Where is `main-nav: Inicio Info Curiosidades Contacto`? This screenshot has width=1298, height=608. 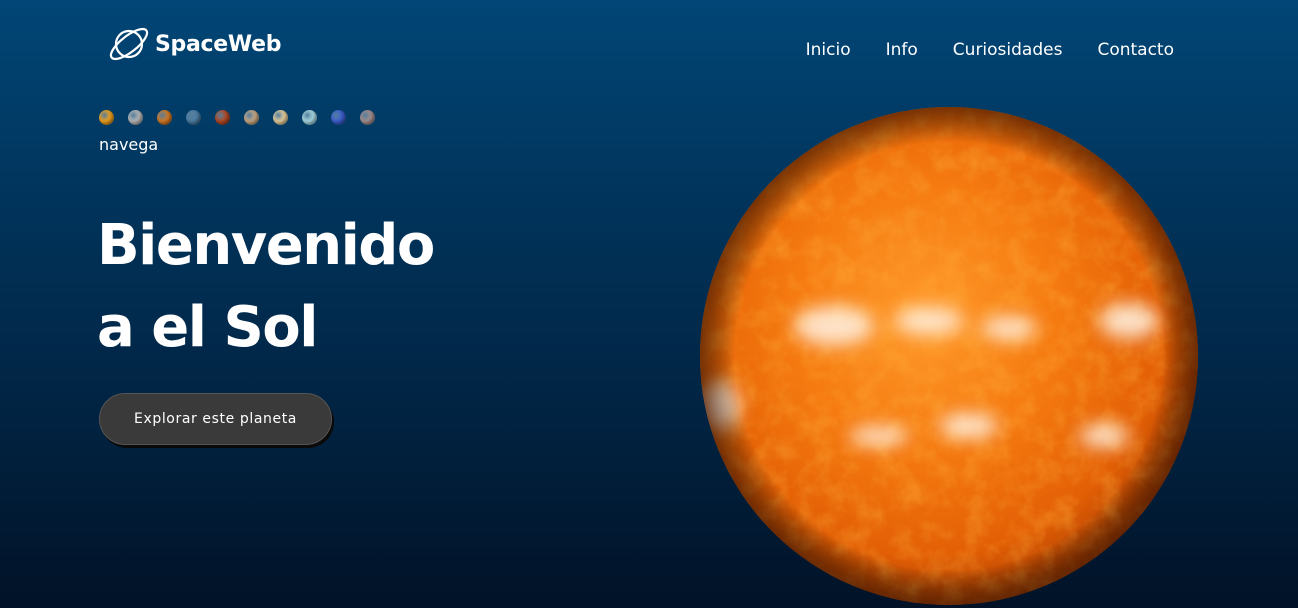
main-nav: Inicio Info Curiosidades Contacto is located at coordinates (990, 50).